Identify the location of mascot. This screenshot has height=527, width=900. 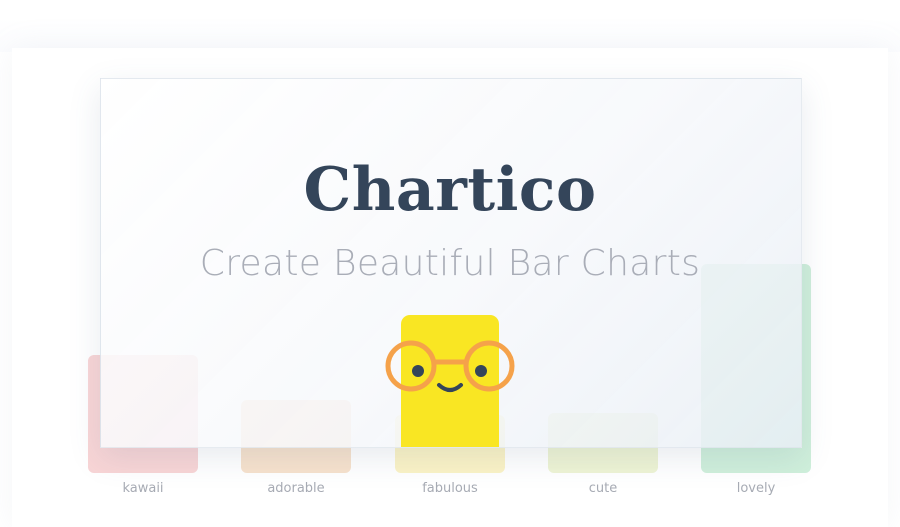
(450, 381).